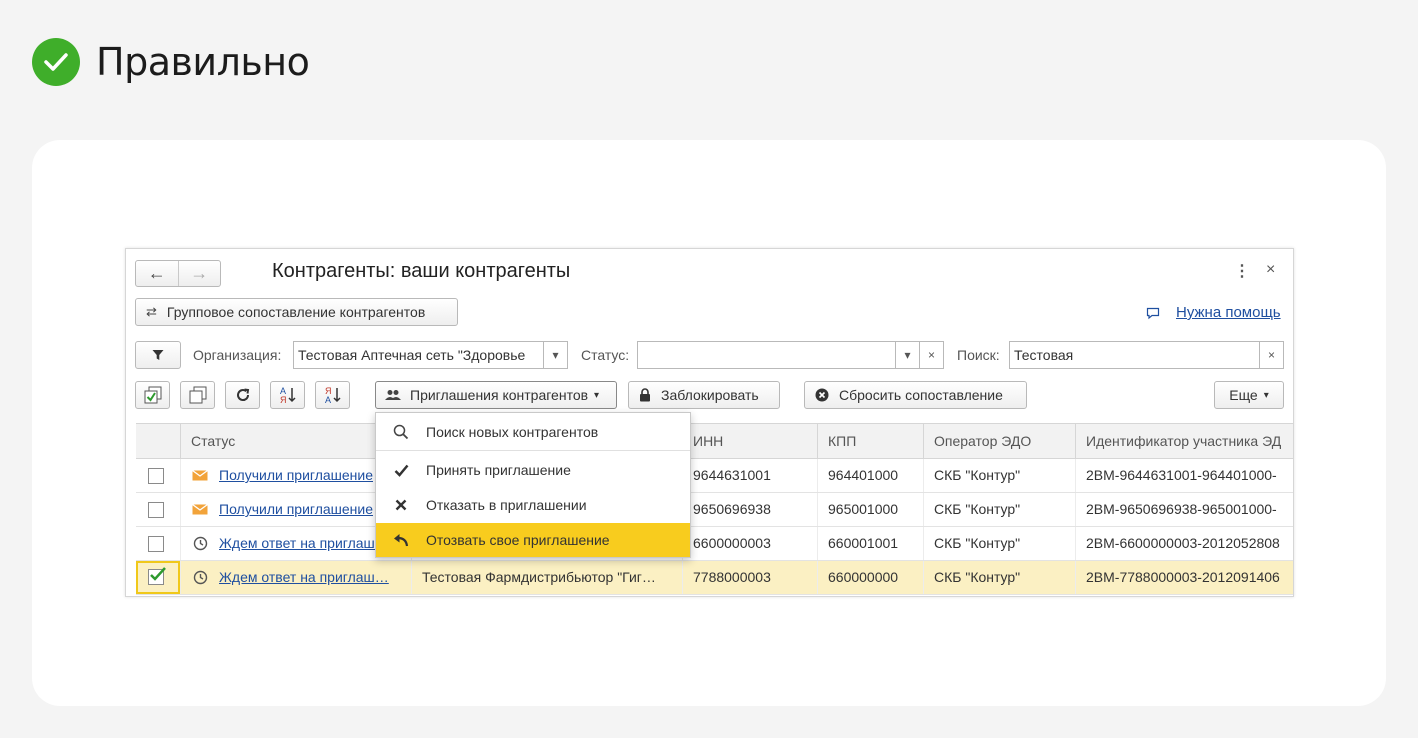 This screenshot has width=1418, height=738. I want to click on undo-icon, so click(401, 539).